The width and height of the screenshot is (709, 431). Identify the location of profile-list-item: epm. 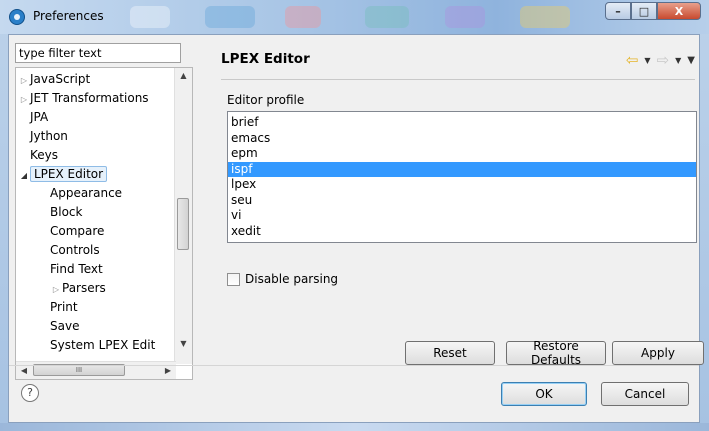
(462, 154).